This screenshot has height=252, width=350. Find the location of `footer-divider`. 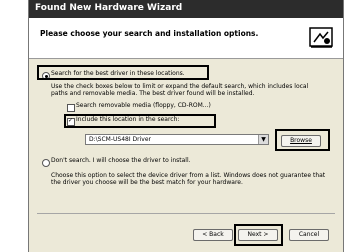

footer-divider is located at coordinates (186, 213).